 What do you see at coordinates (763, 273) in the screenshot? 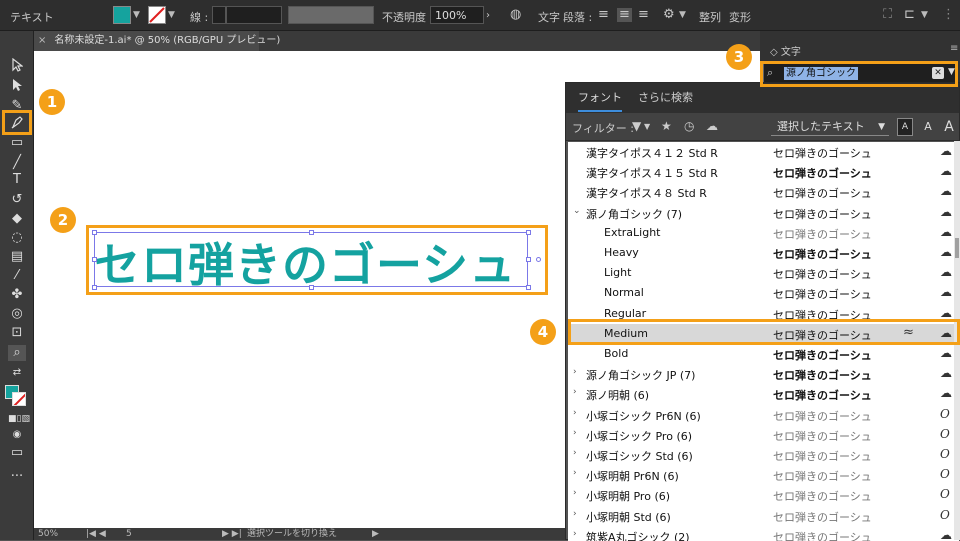
I see `font-row: Light セロ弾きのゴーシュ ☁` at bounding box center [763, 273].